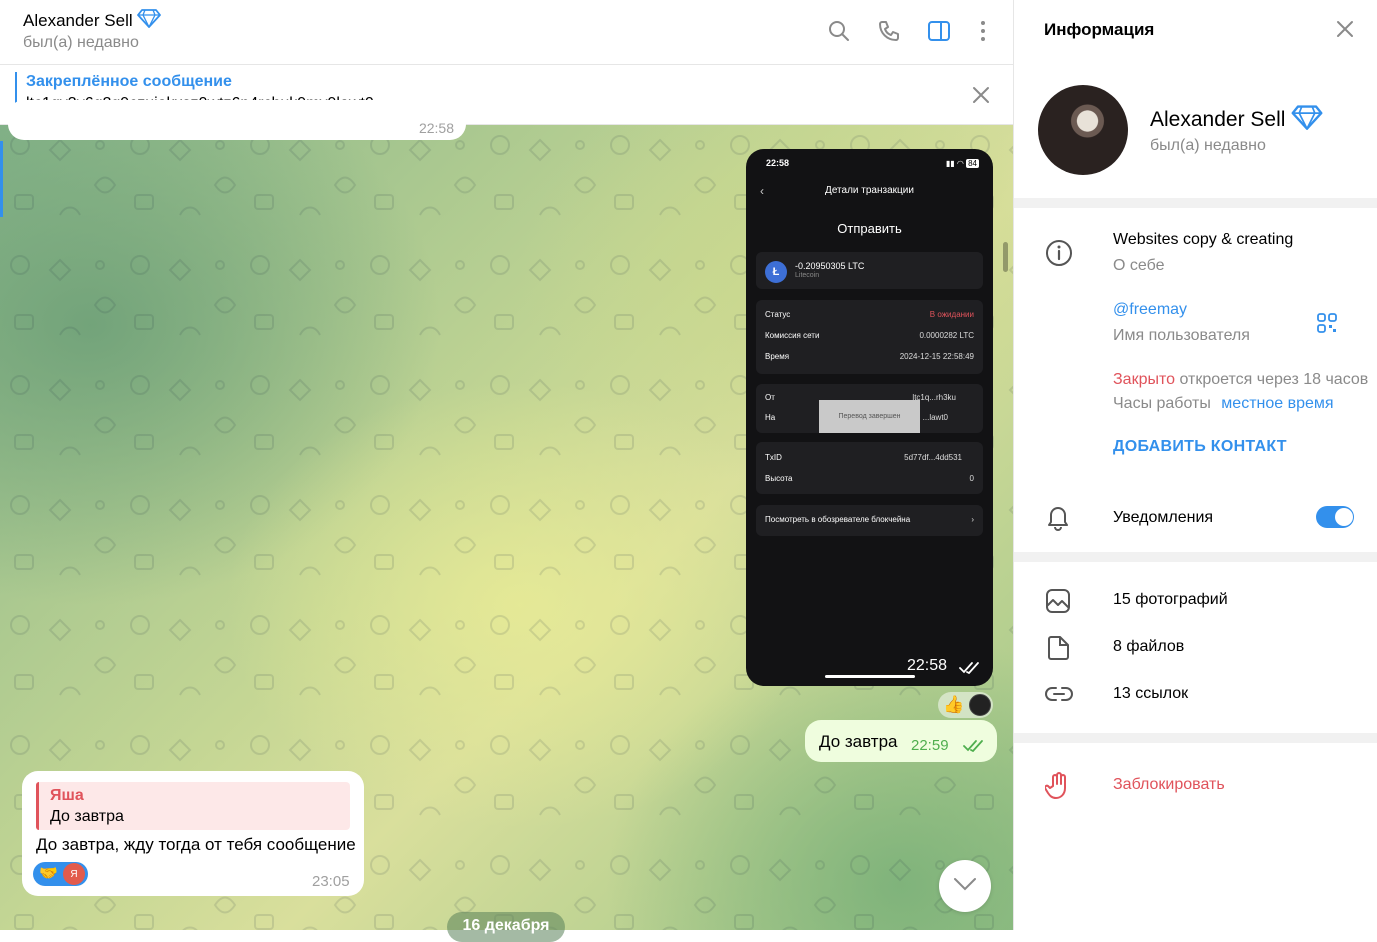  Describe the element at coordinates (60, 874) in the screenshot. I see `message-reaction: 🤝 Я` at that location.